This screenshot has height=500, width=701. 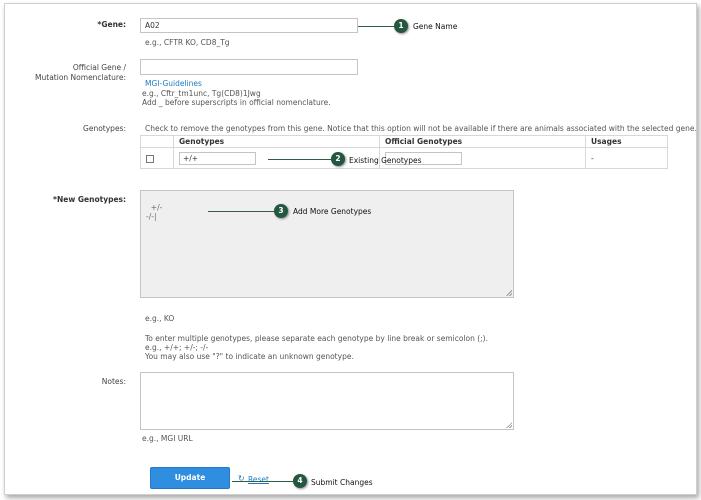 I want to click on genotypes-label: Genotypes:, so click(x=104, y=128).